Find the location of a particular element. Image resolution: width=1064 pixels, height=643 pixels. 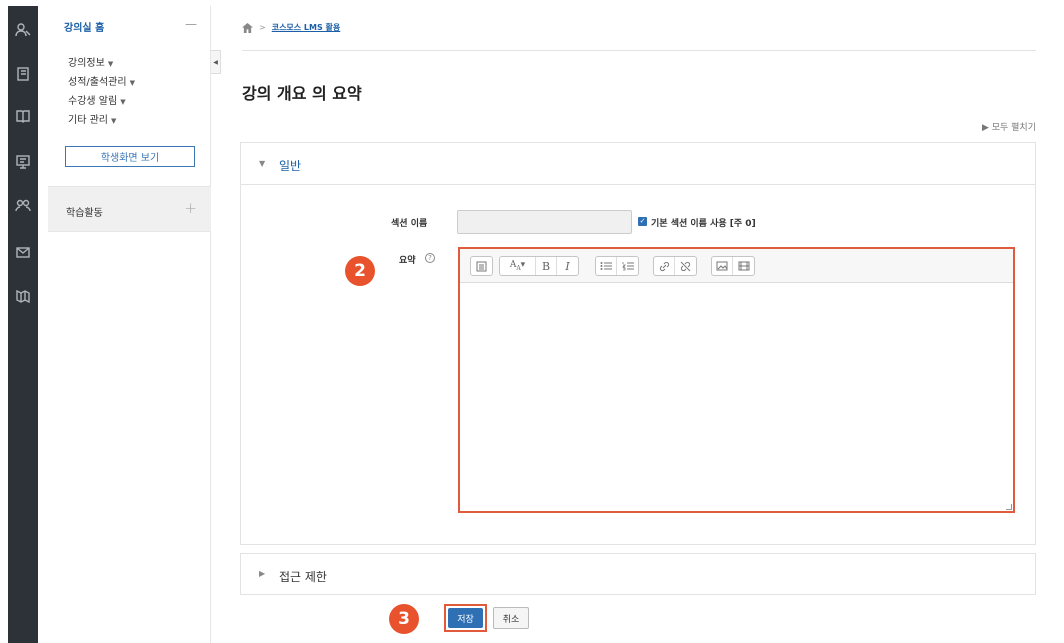

link-icon is located at coordinates (664, 266).